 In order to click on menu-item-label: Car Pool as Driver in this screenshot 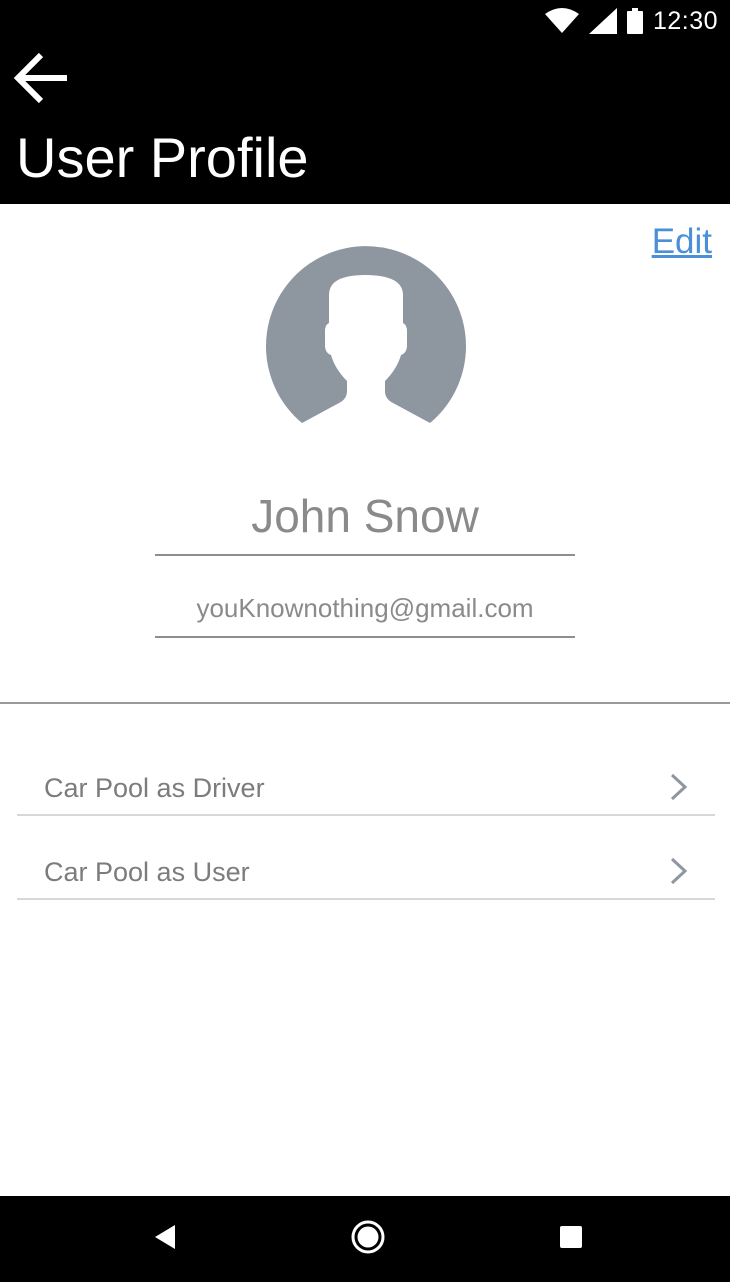, I will do `click(154, 788)`.